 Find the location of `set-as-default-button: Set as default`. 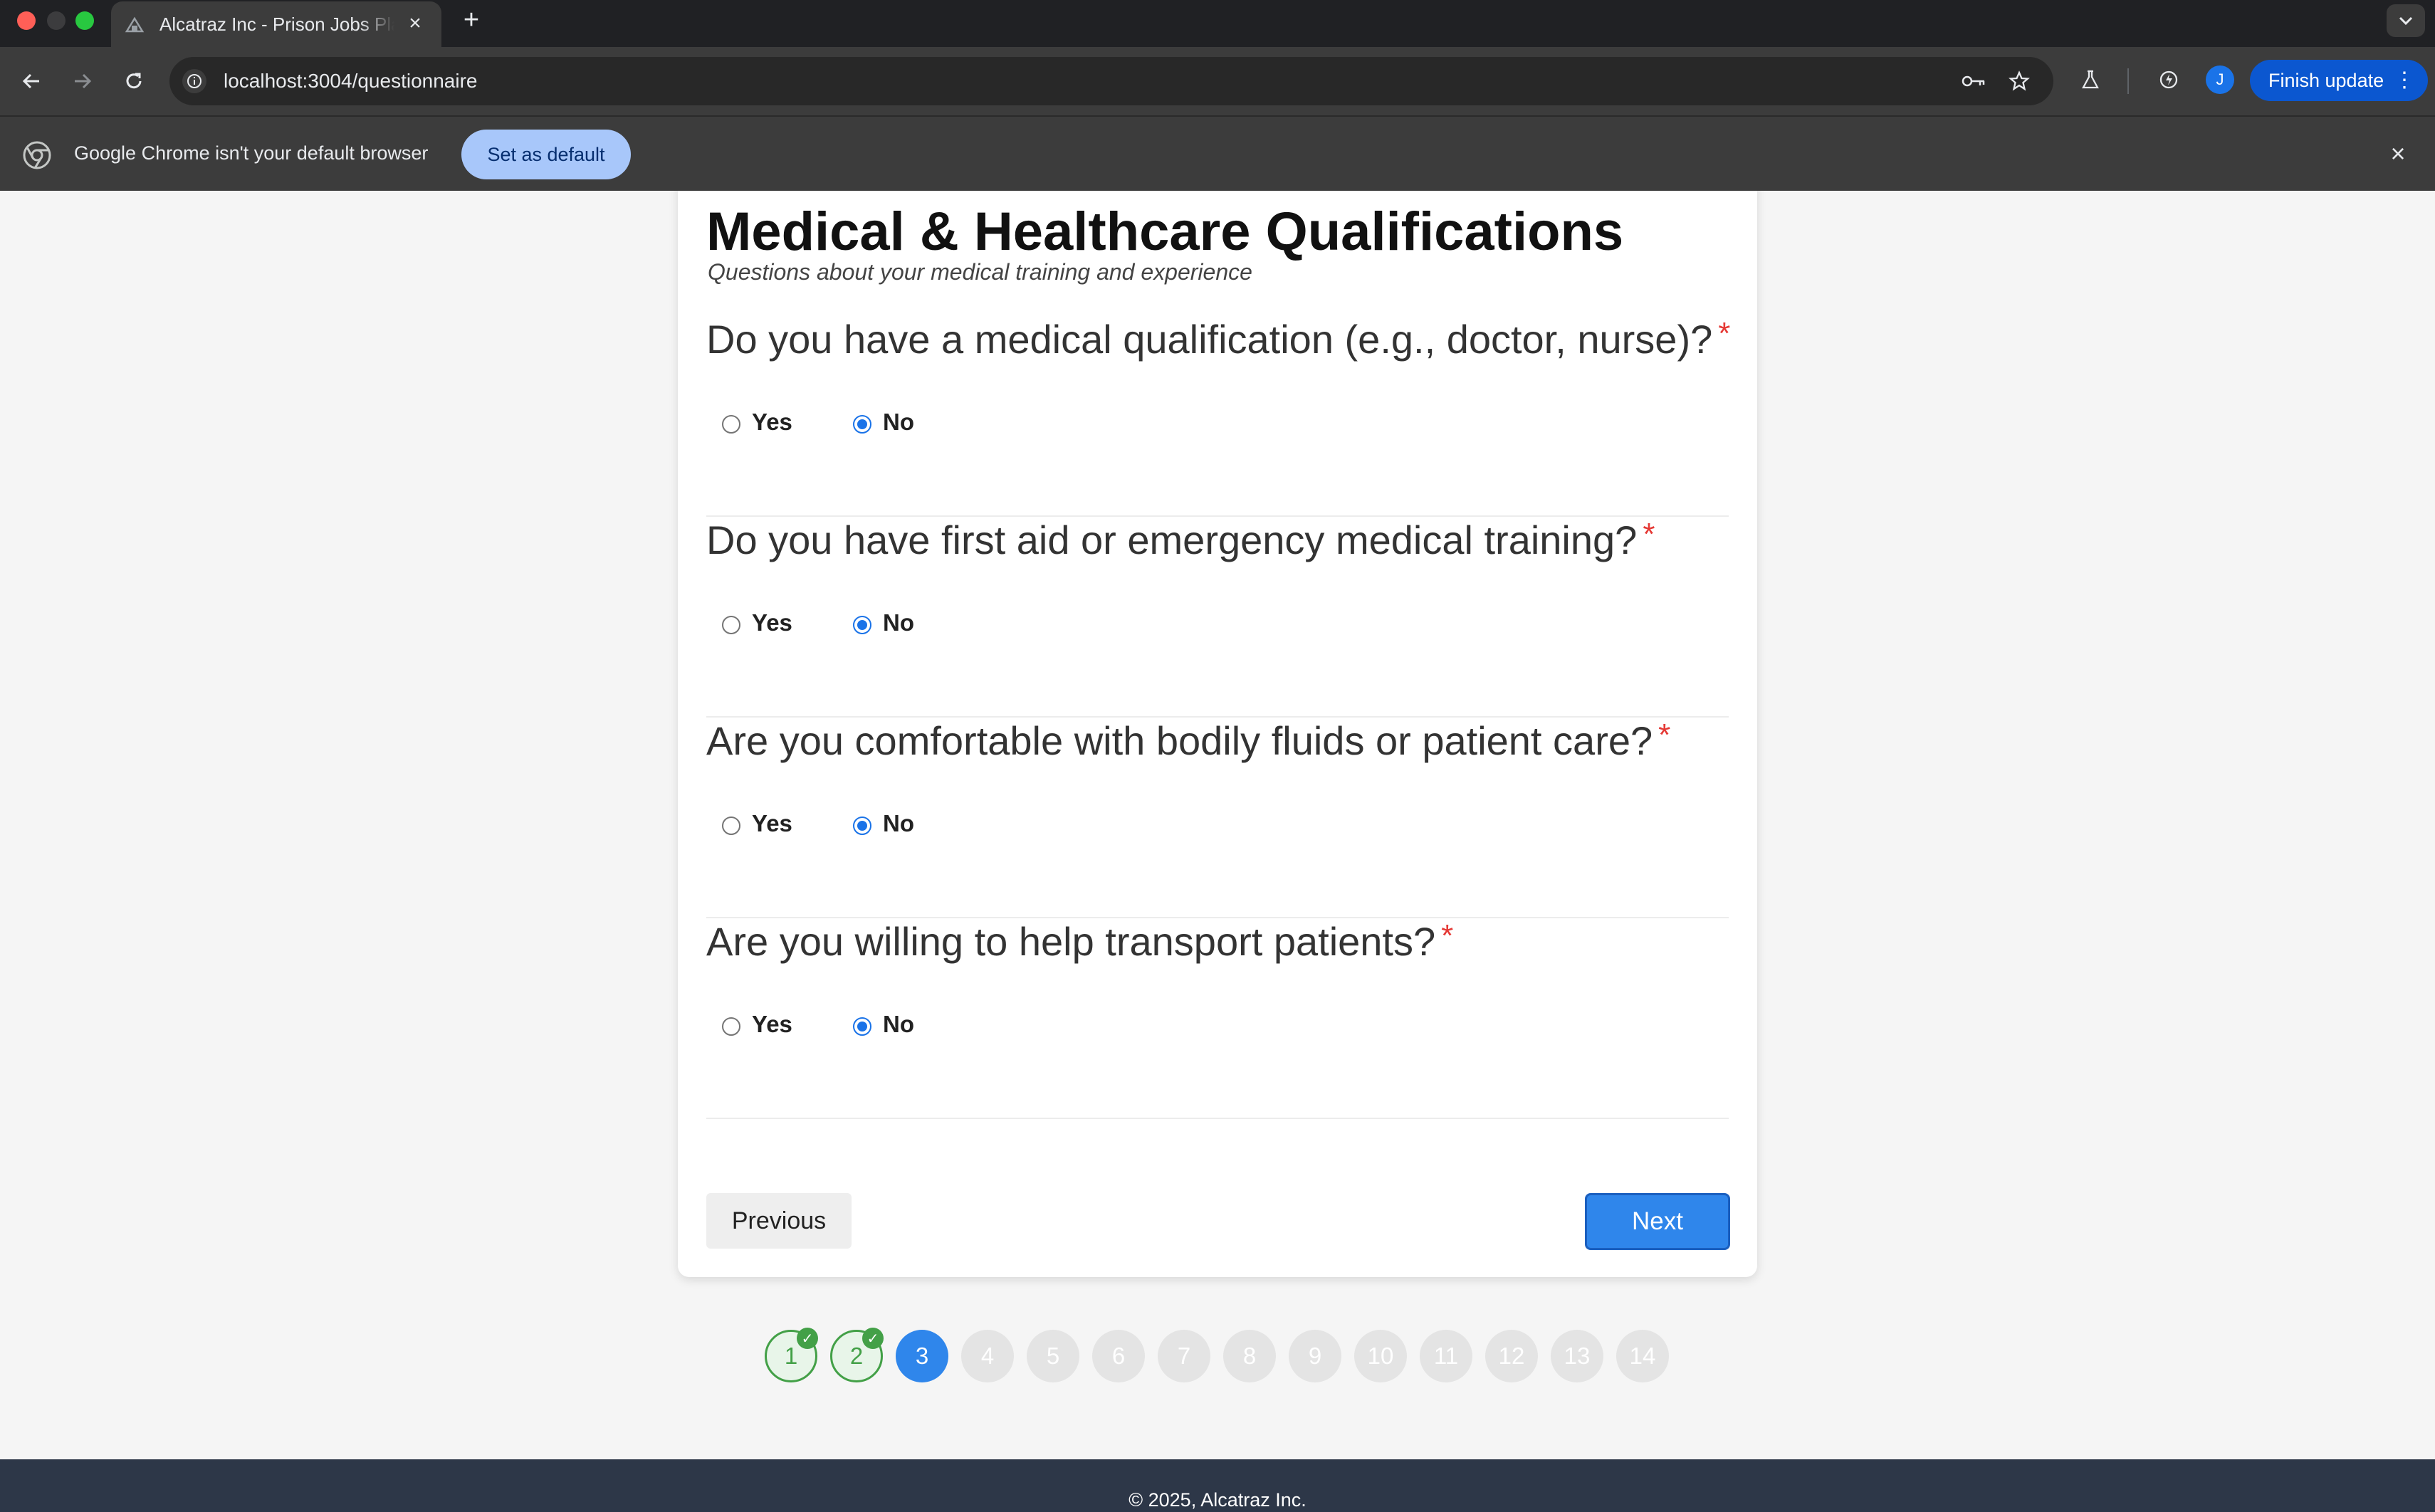

set-as-default-button: Set as default is located at coordinates (546, 154).